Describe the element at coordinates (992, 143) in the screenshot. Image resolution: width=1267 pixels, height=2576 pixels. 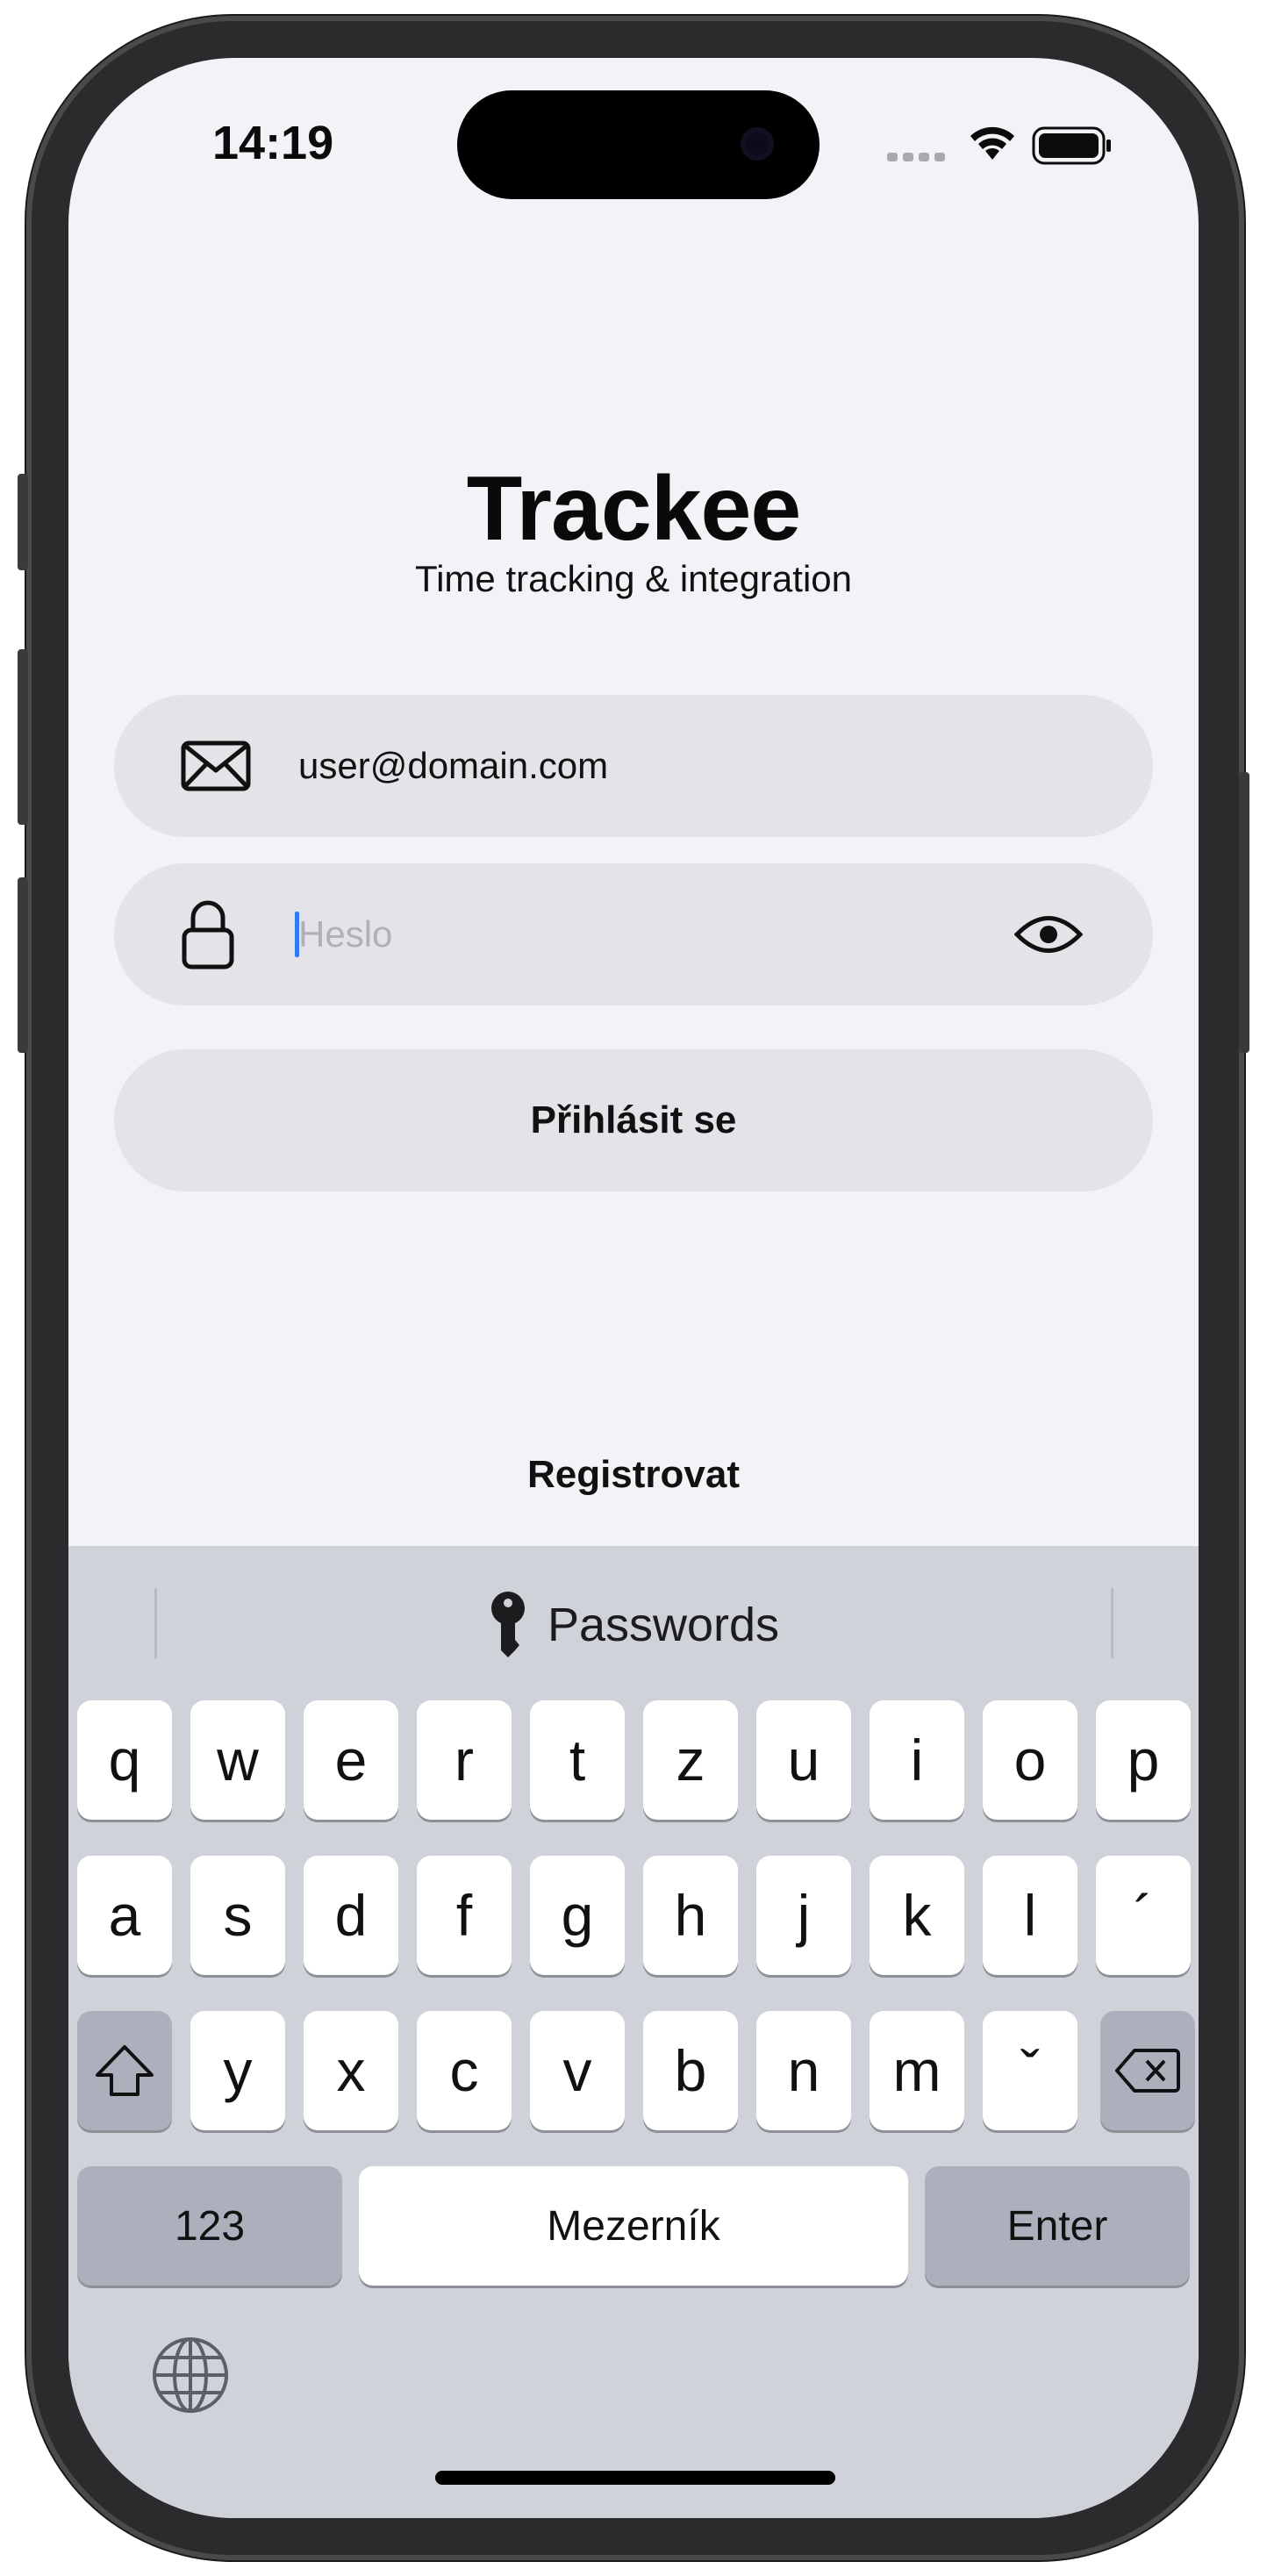
I see `wifi-icon` at that location.